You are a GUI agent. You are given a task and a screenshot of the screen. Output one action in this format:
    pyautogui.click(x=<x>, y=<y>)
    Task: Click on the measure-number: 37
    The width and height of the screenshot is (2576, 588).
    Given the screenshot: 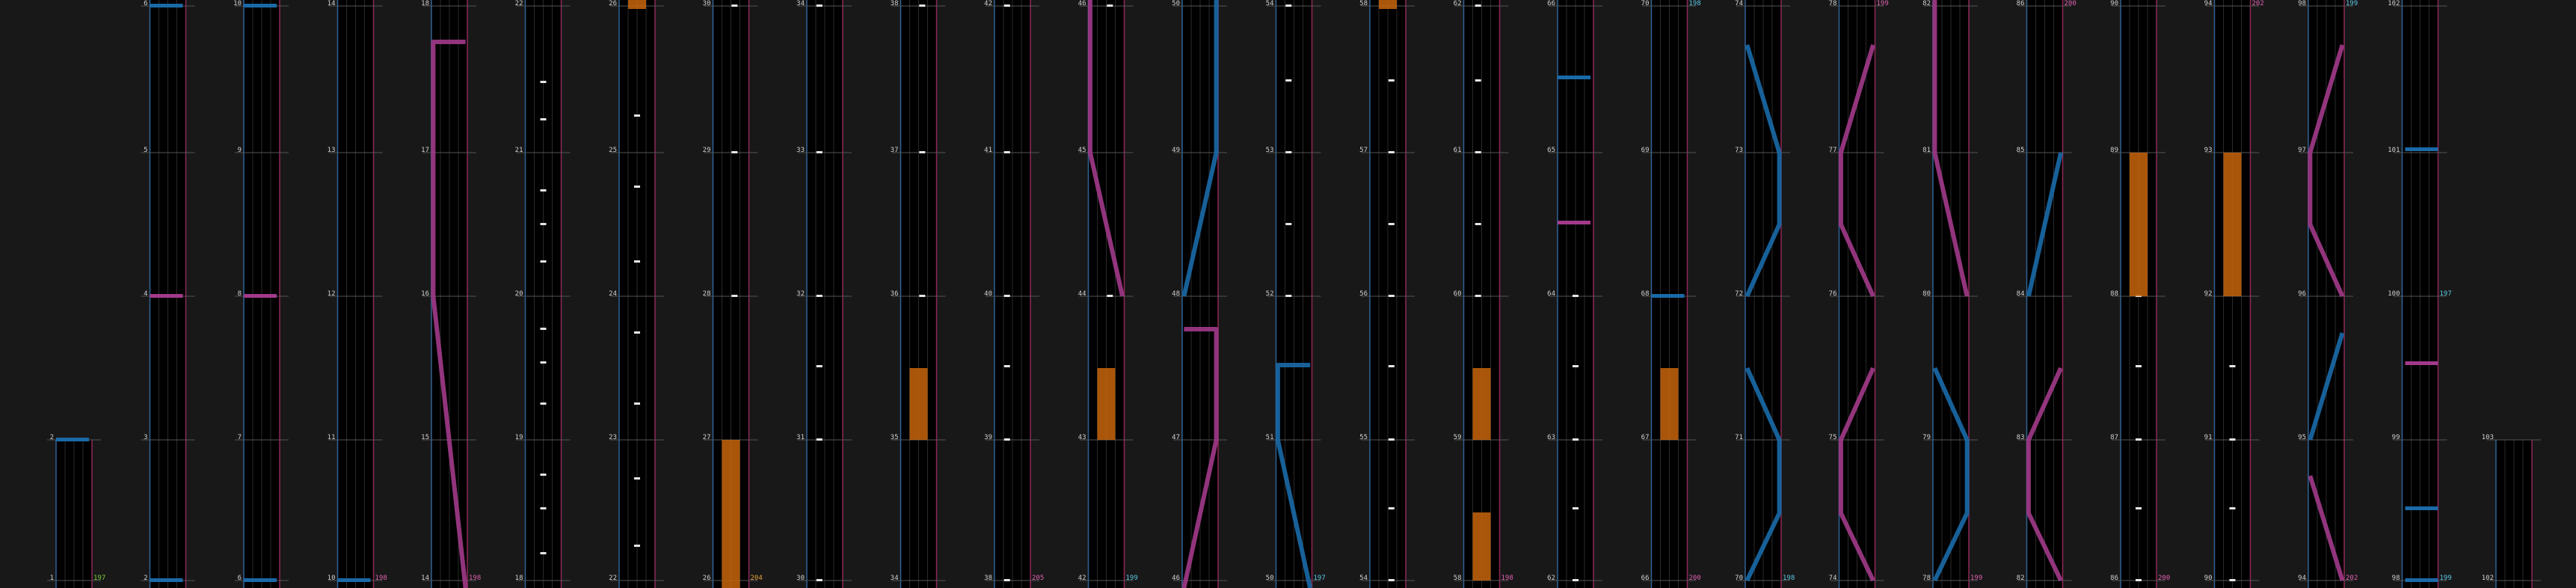 What is the action you would take?
    pyautogui.click(x=895, y=151)
    